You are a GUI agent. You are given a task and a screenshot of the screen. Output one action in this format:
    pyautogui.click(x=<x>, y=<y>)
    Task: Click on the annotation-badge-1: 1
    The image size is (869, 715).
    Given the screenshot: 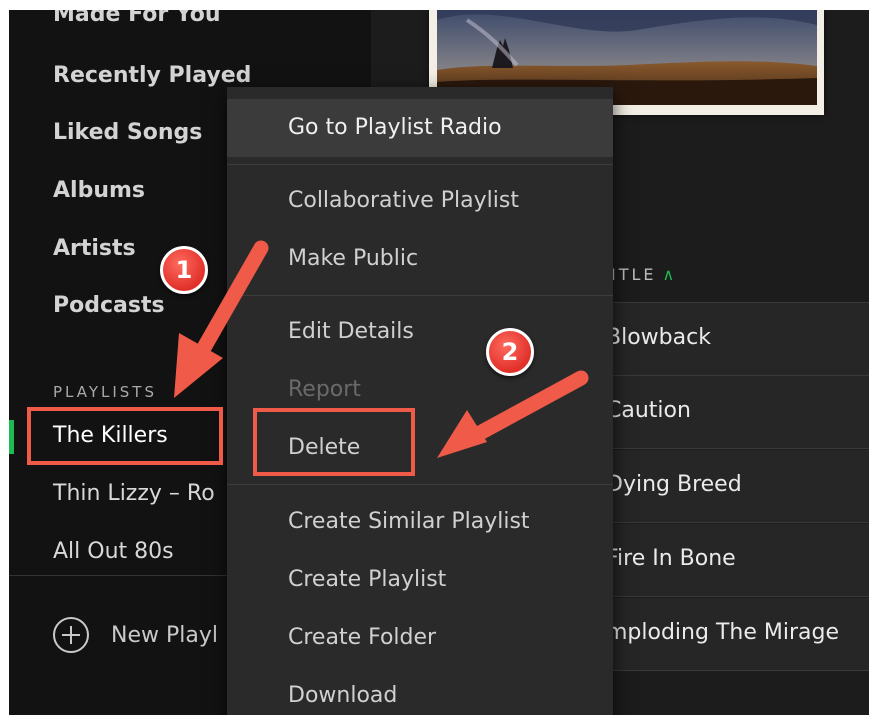 What is the action you would take?
    pyautogui.click(x=184, y=270)
    